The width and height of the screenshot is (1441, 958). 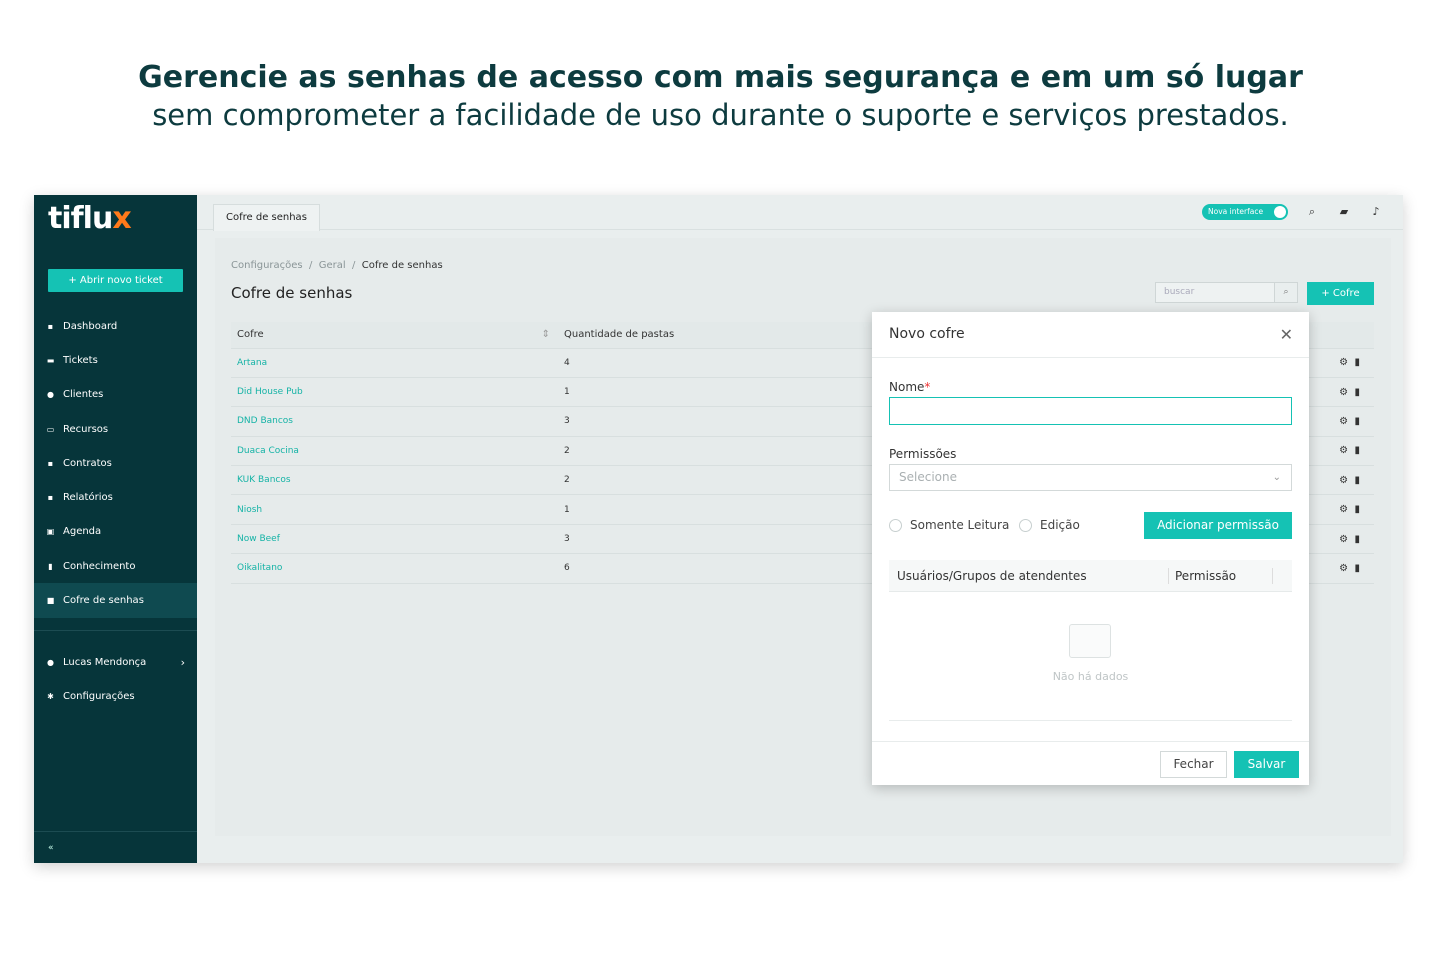 What do you see at coordinates (115, 395) in the screenshot?
I see `sidebar-item-clientes: ● Clientes` at bounding box center [115, 395].